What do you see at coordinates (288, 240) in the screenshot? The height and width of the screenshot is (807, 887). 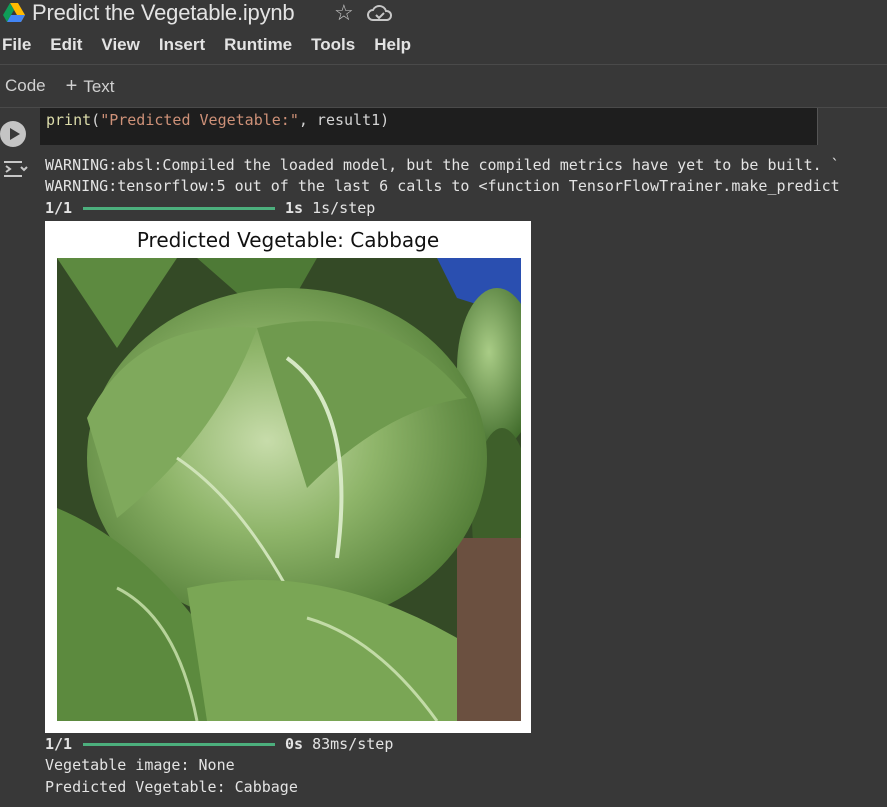 I see `figure-title: Predicted Vegetable: Cabbage` at bounding box center [288, 240].